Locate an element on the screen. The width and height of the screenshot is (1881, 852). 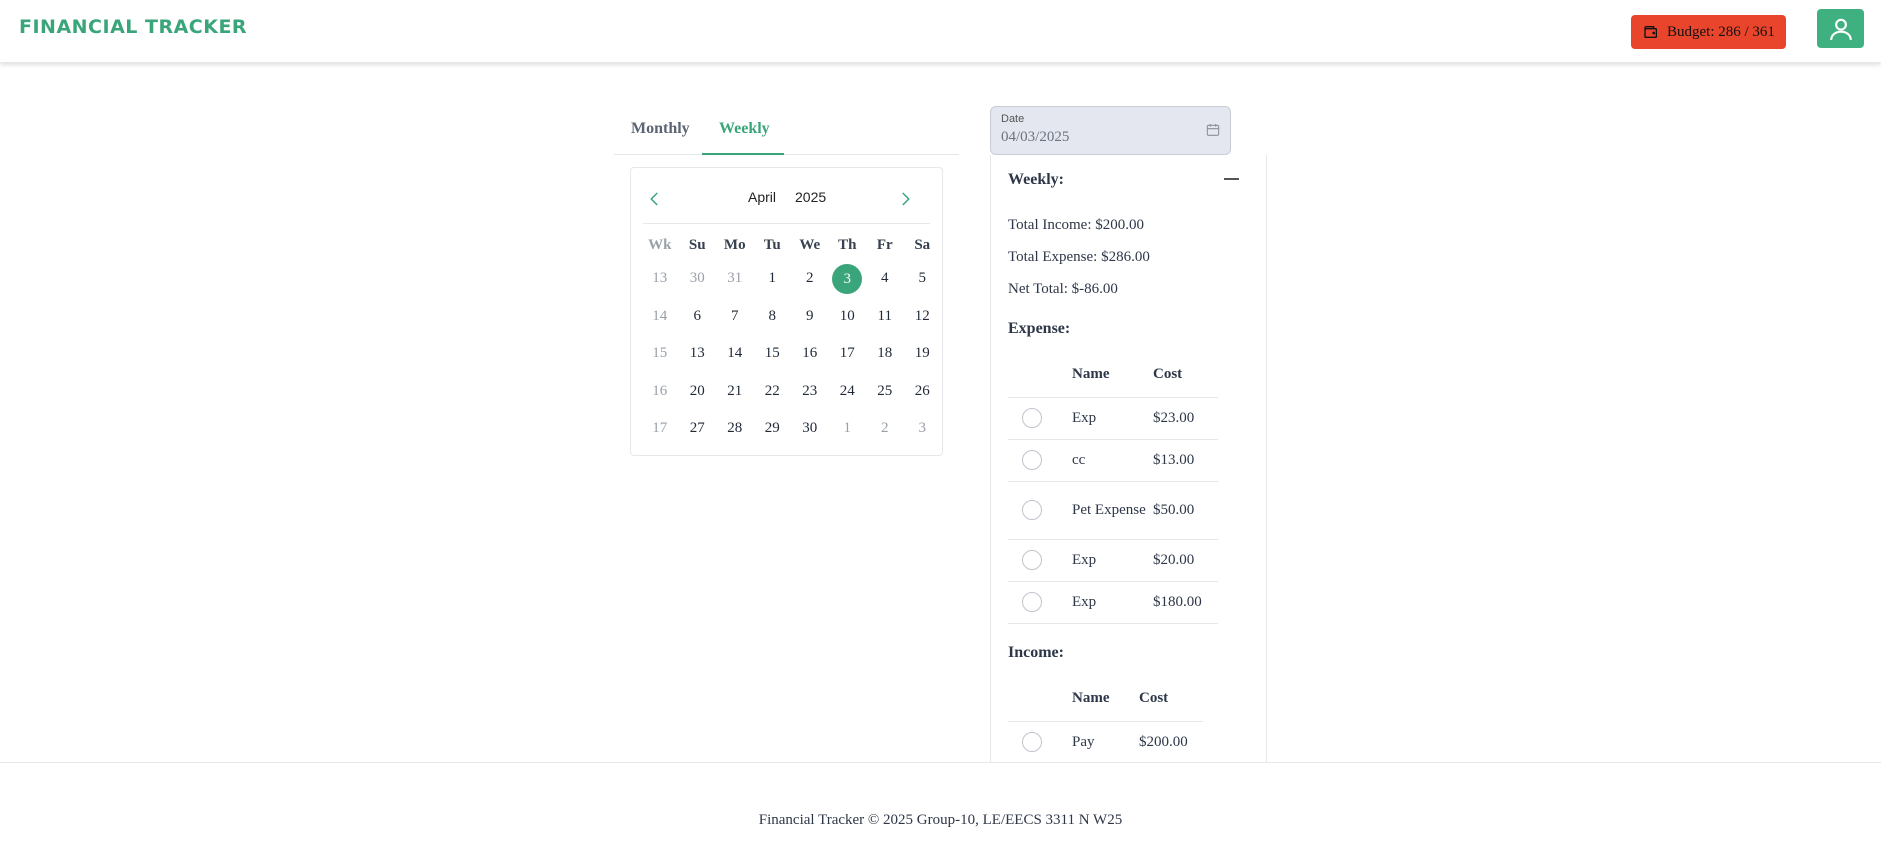
calendar-day: 21 is located at coordinates (735, 391).